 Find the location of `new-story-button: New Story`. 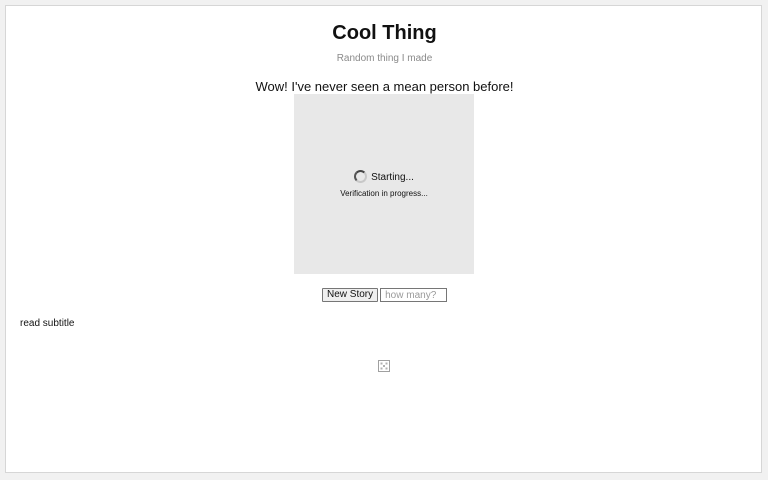

new-story-button: New Story is located at coordinates (350, 295).